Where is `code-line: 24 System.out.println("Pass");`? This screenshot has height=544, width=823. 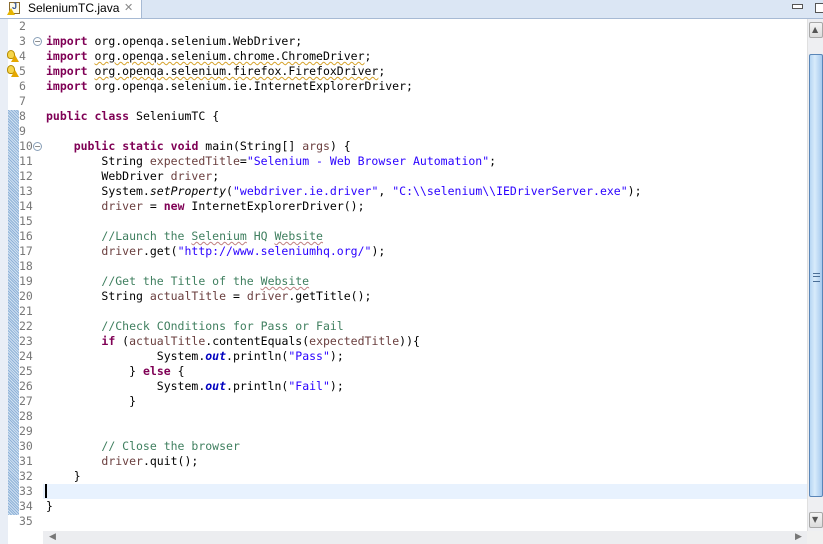 code-line: 24 System.out.println("Pass"); is located at coordinates (403, 356).